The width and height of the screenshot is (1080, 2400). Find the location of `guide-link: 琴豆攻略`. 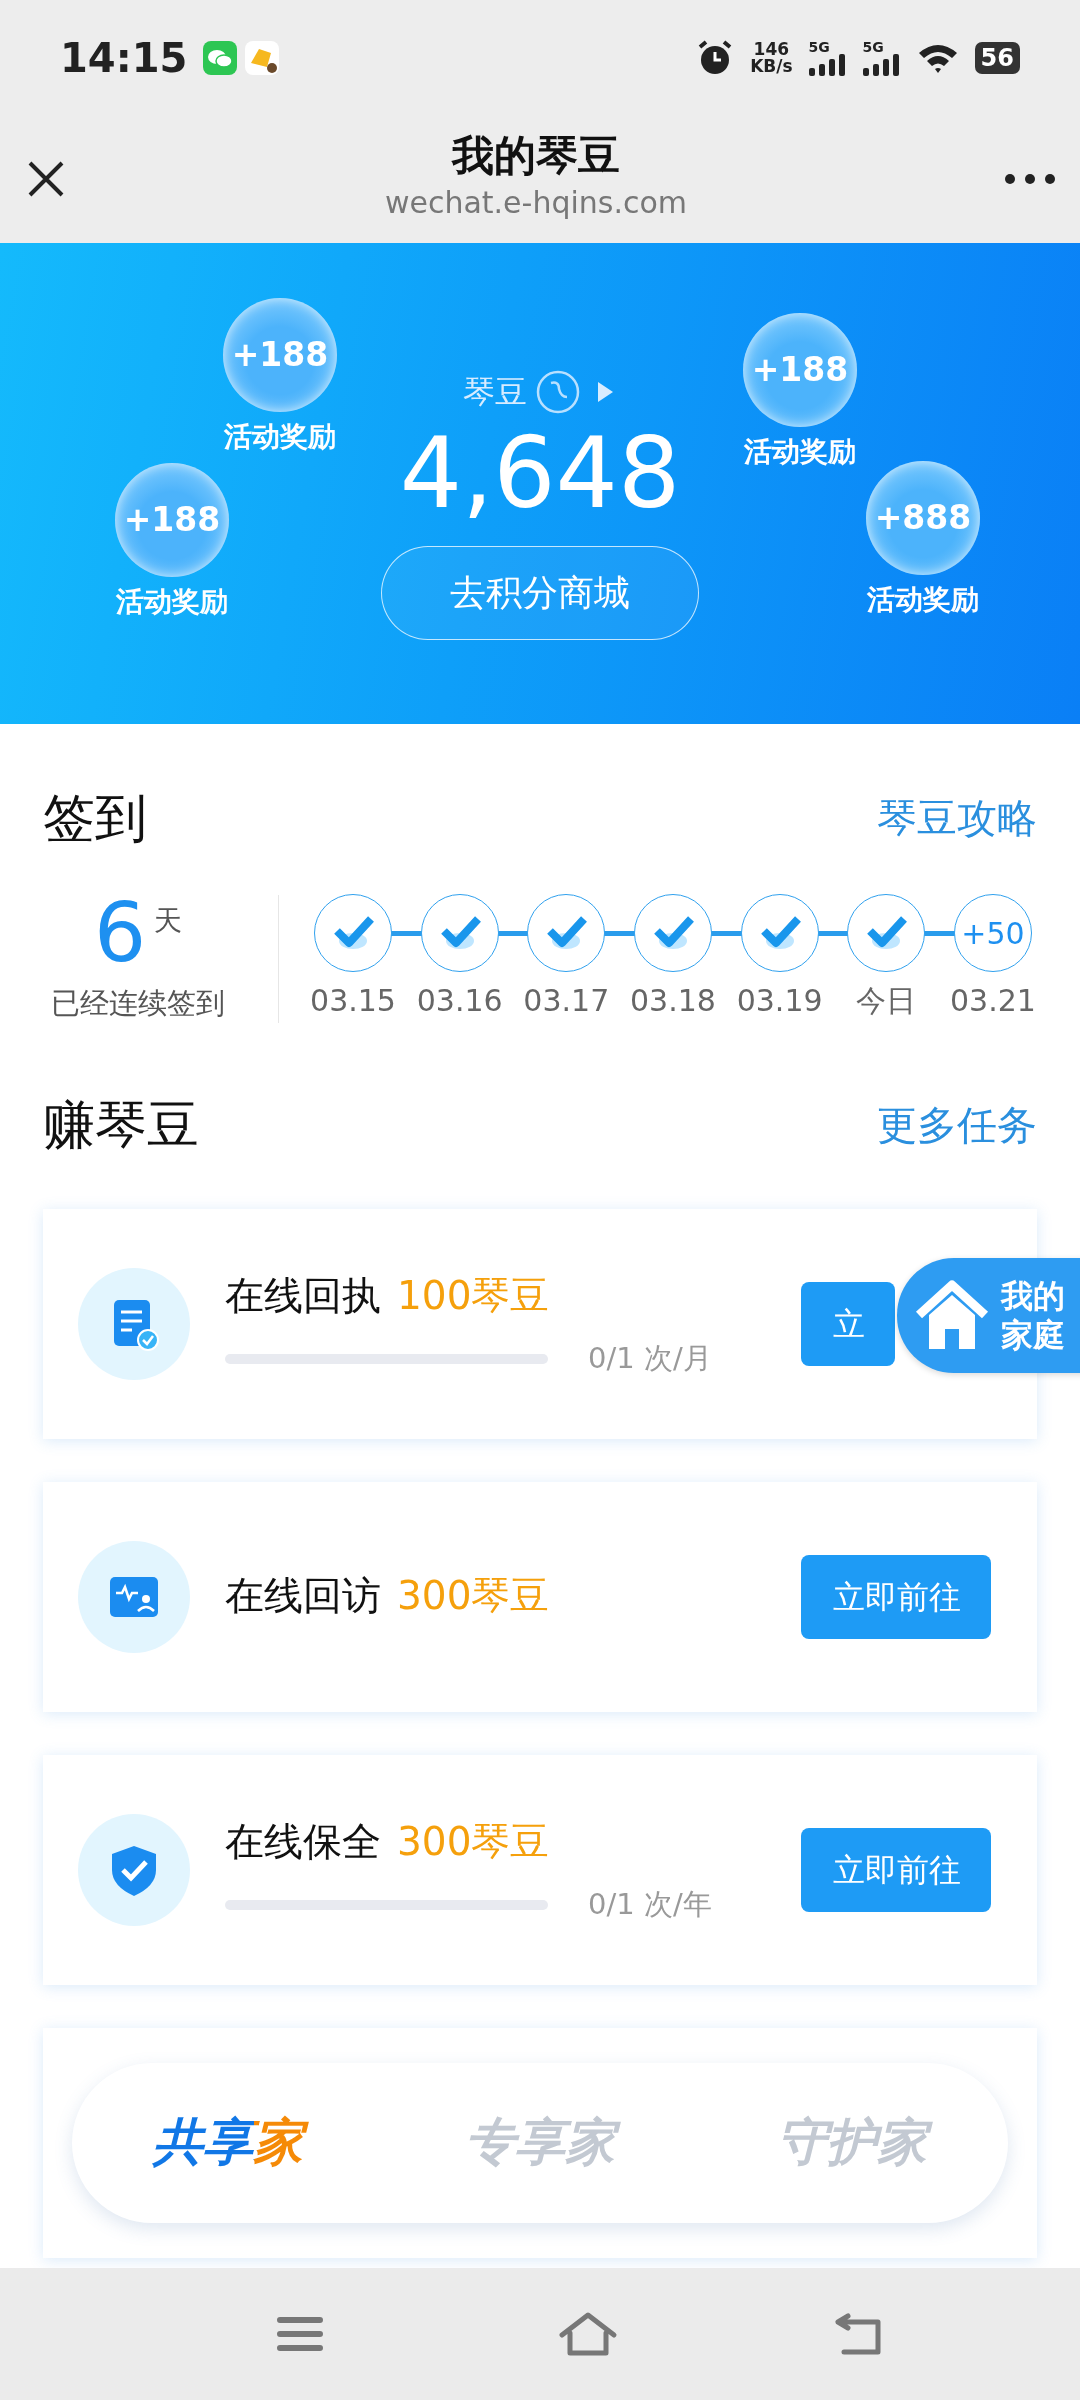

guide-link: 琴豆攻略 is located at coordinates (957, 818).